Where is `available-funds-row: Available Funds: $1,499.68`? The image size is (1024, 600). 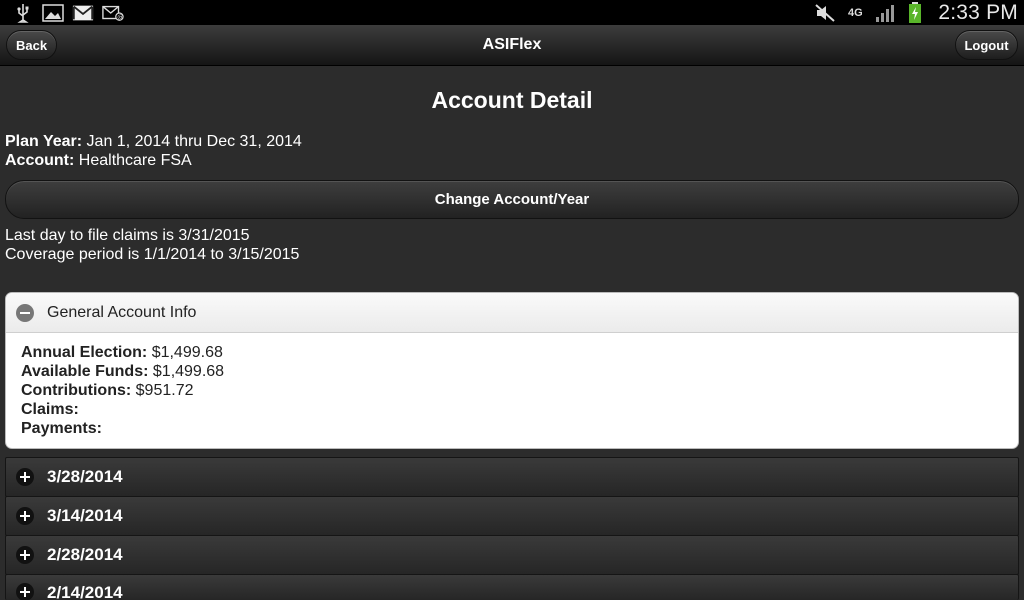 available-funds-row: Available Funds: $1,499.68 is located at coordinates (512, 371).